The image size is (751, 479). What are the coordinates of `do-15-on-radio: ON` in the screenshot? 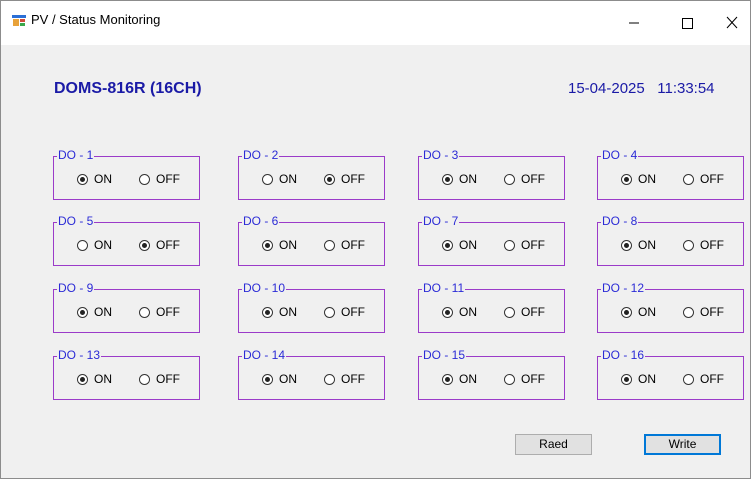 It's located at (459, 379).